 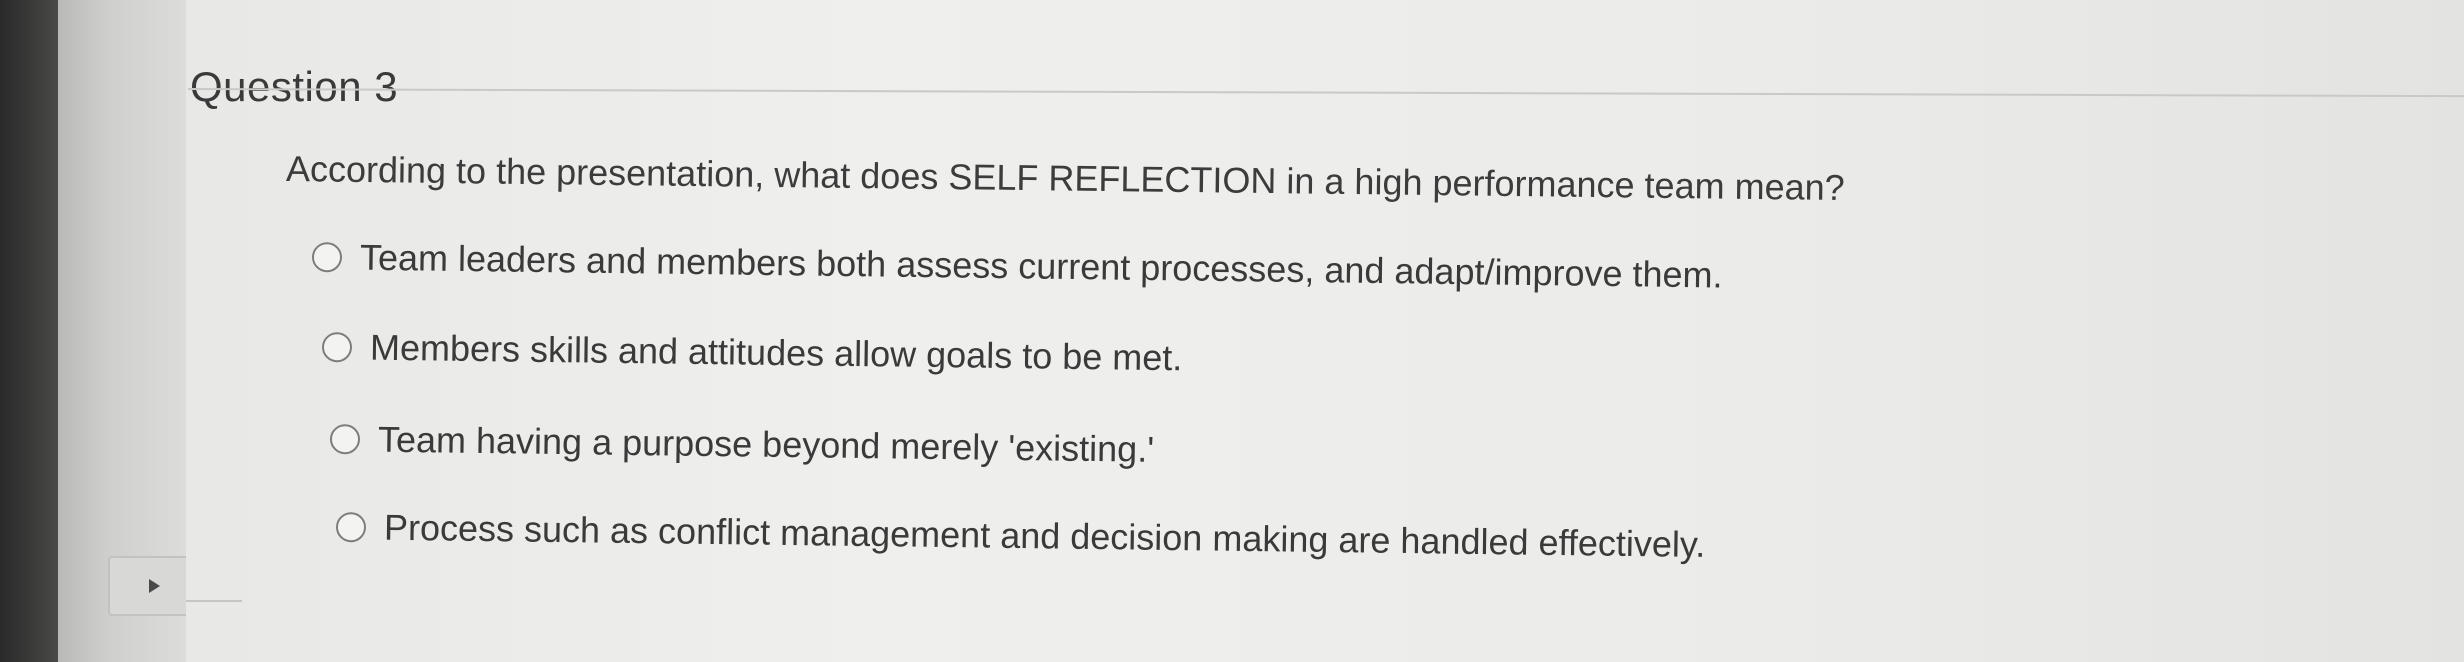 What do you see at coordinates (154, 586) in the screenshot?
I see `play-triangle-icon` at bounding box center [154, 586].